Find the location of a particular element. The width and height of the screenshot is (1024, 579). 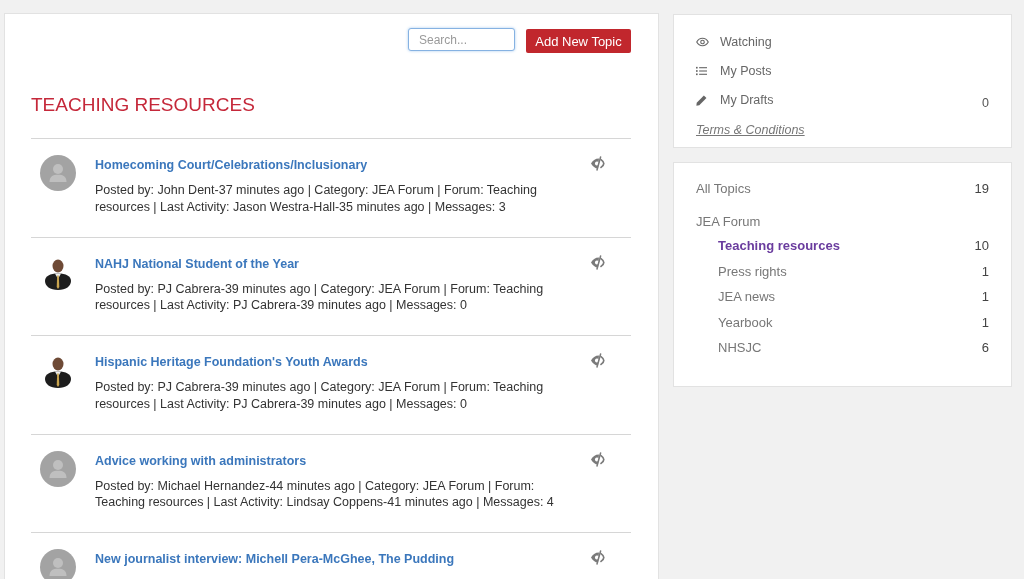

nav-link: Yearbook is located at coordinates (745, 322).